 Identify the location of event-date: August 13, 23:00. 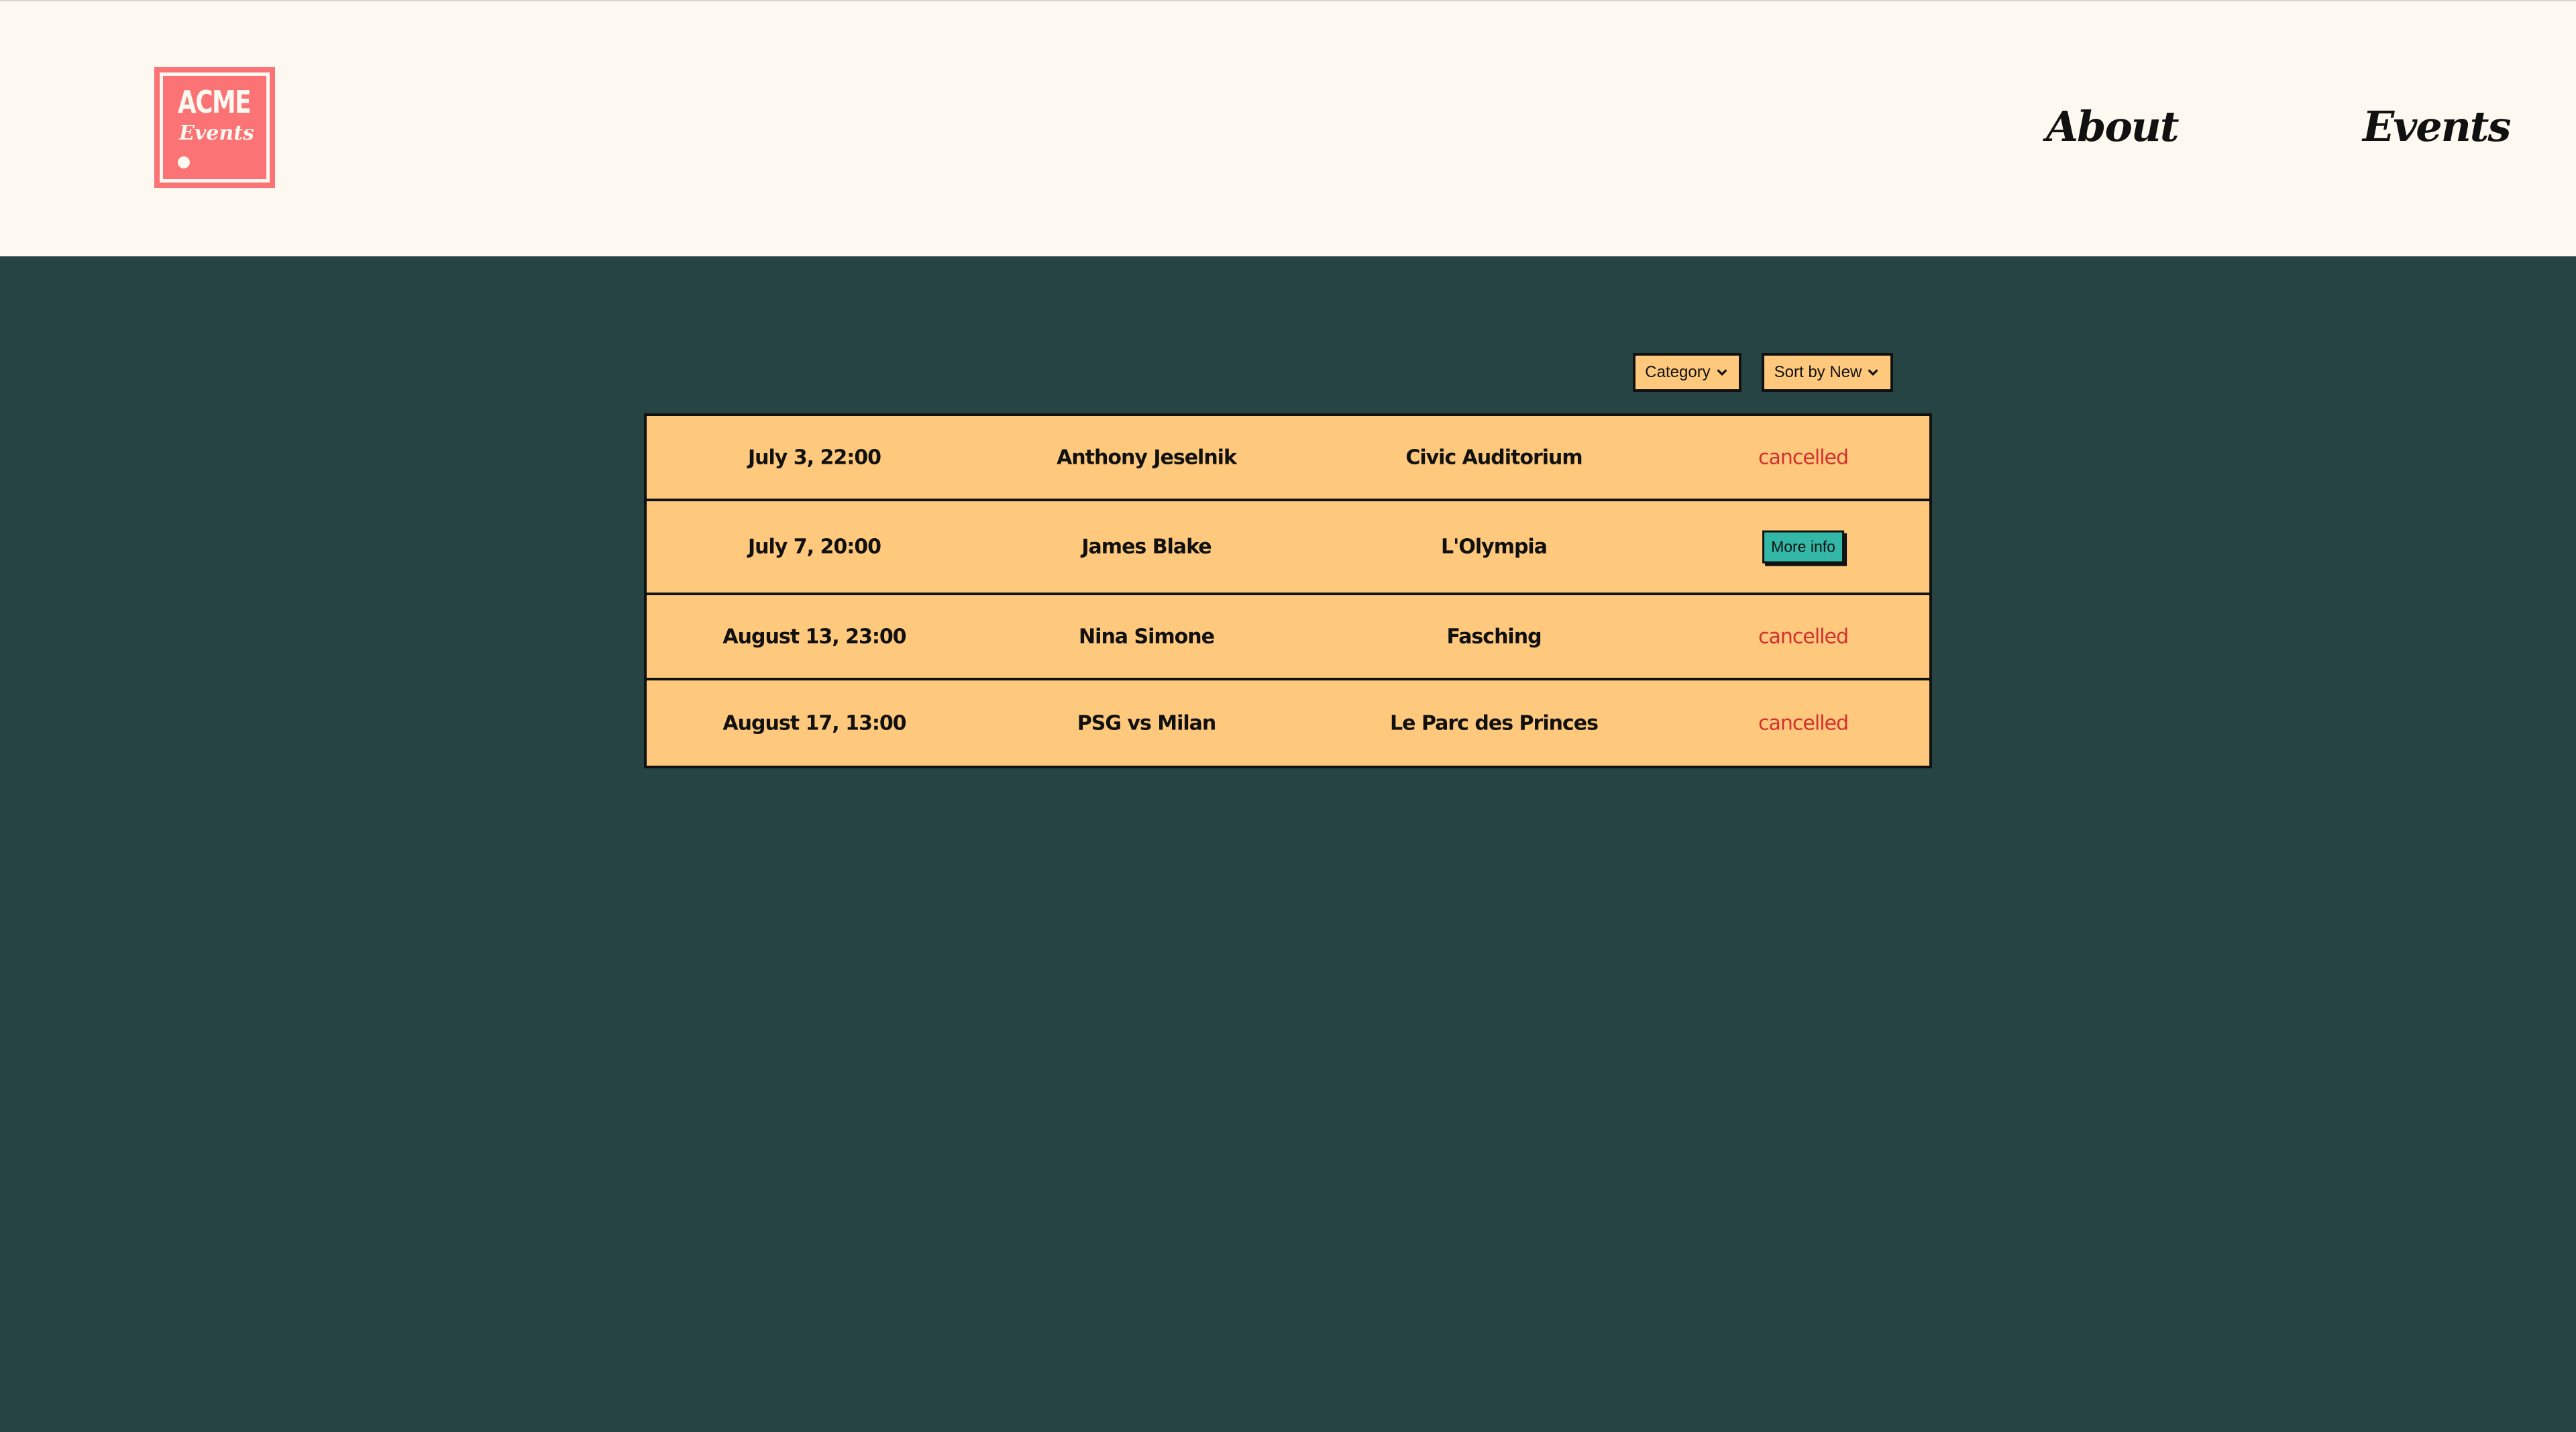
(814, 636).